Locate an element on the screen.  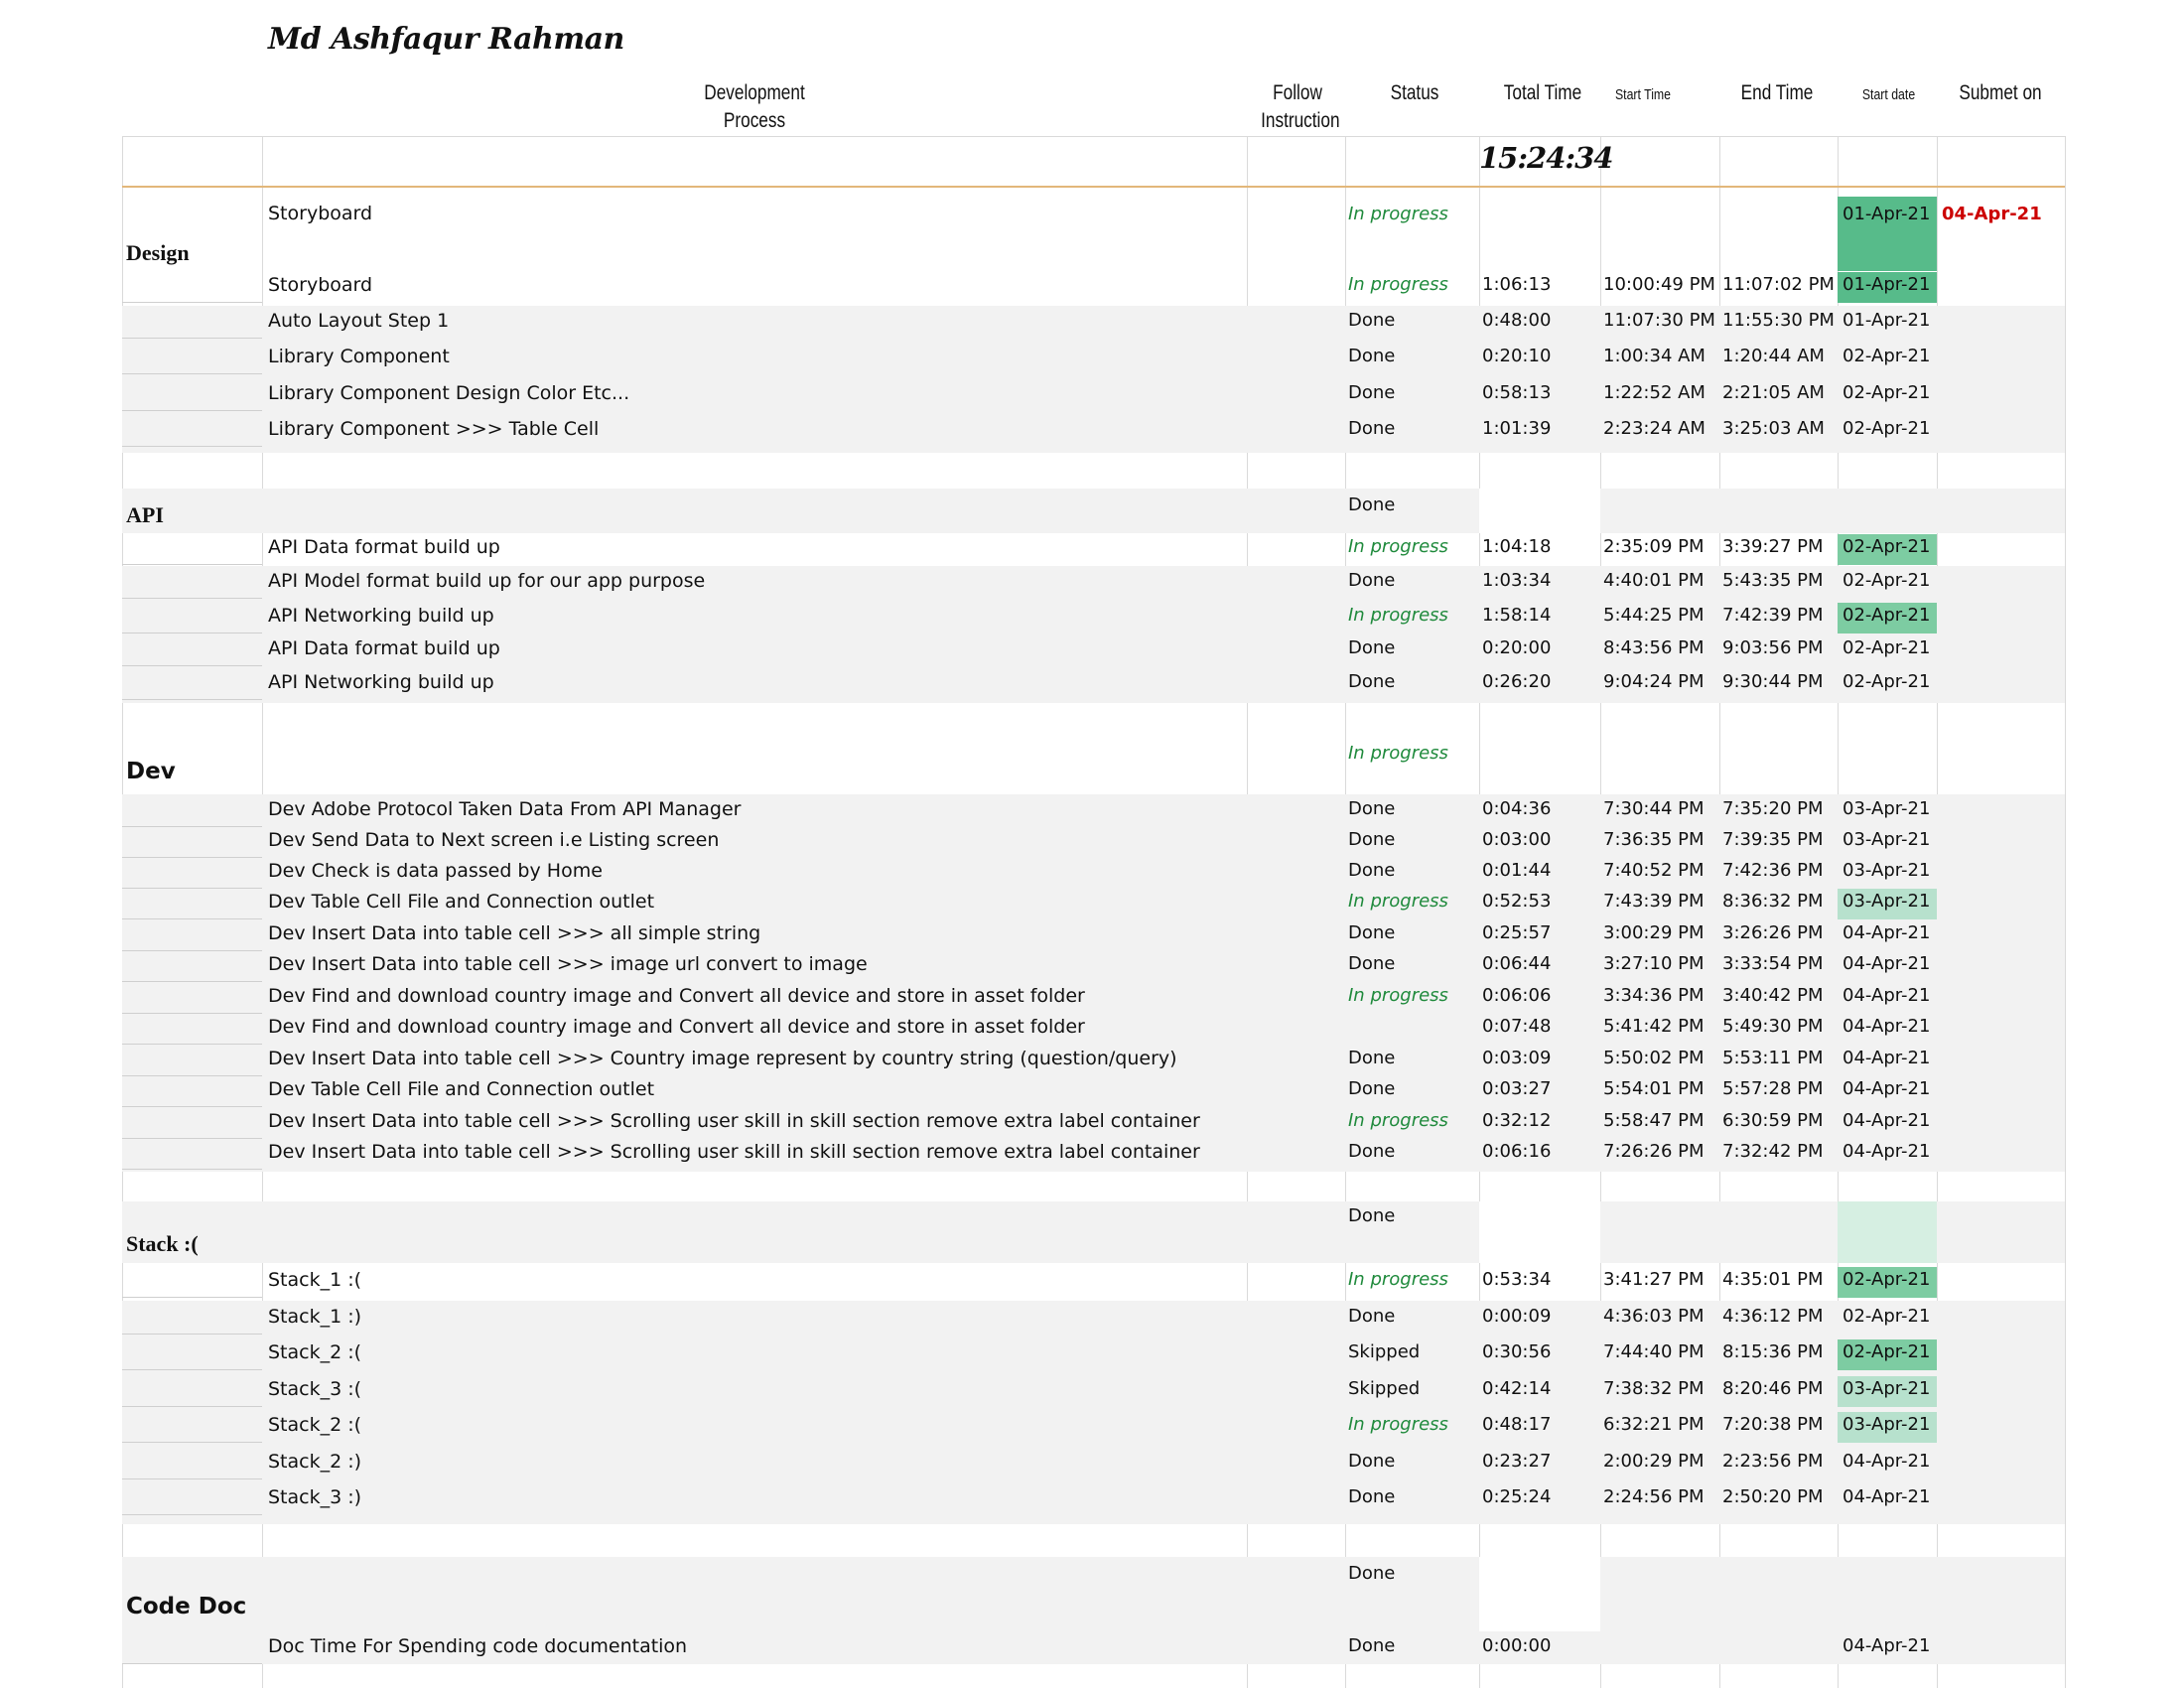
task-end-time: 8:36:32 PM is located at coordinates (1773, 901).